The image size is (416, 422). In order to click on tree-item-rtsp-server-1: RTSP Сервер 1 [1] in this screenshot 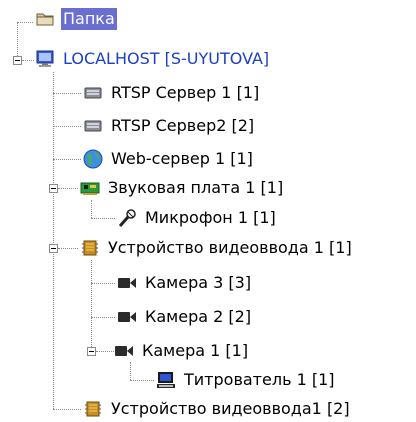, I will do `click(172, 93)`.